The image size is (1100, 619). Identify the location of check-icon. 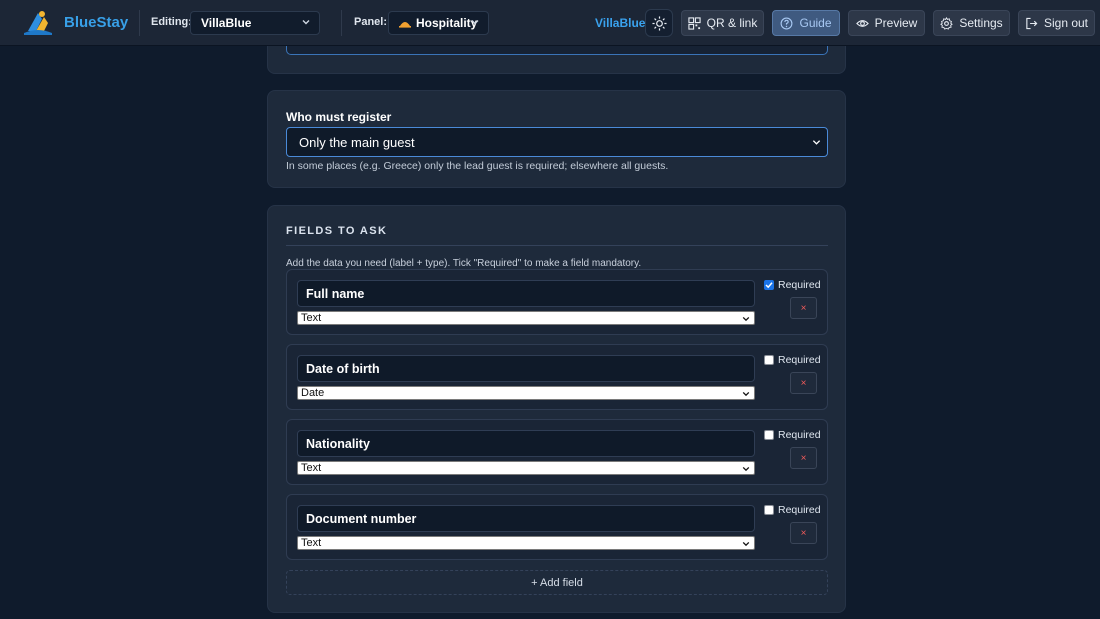
(769, 285).